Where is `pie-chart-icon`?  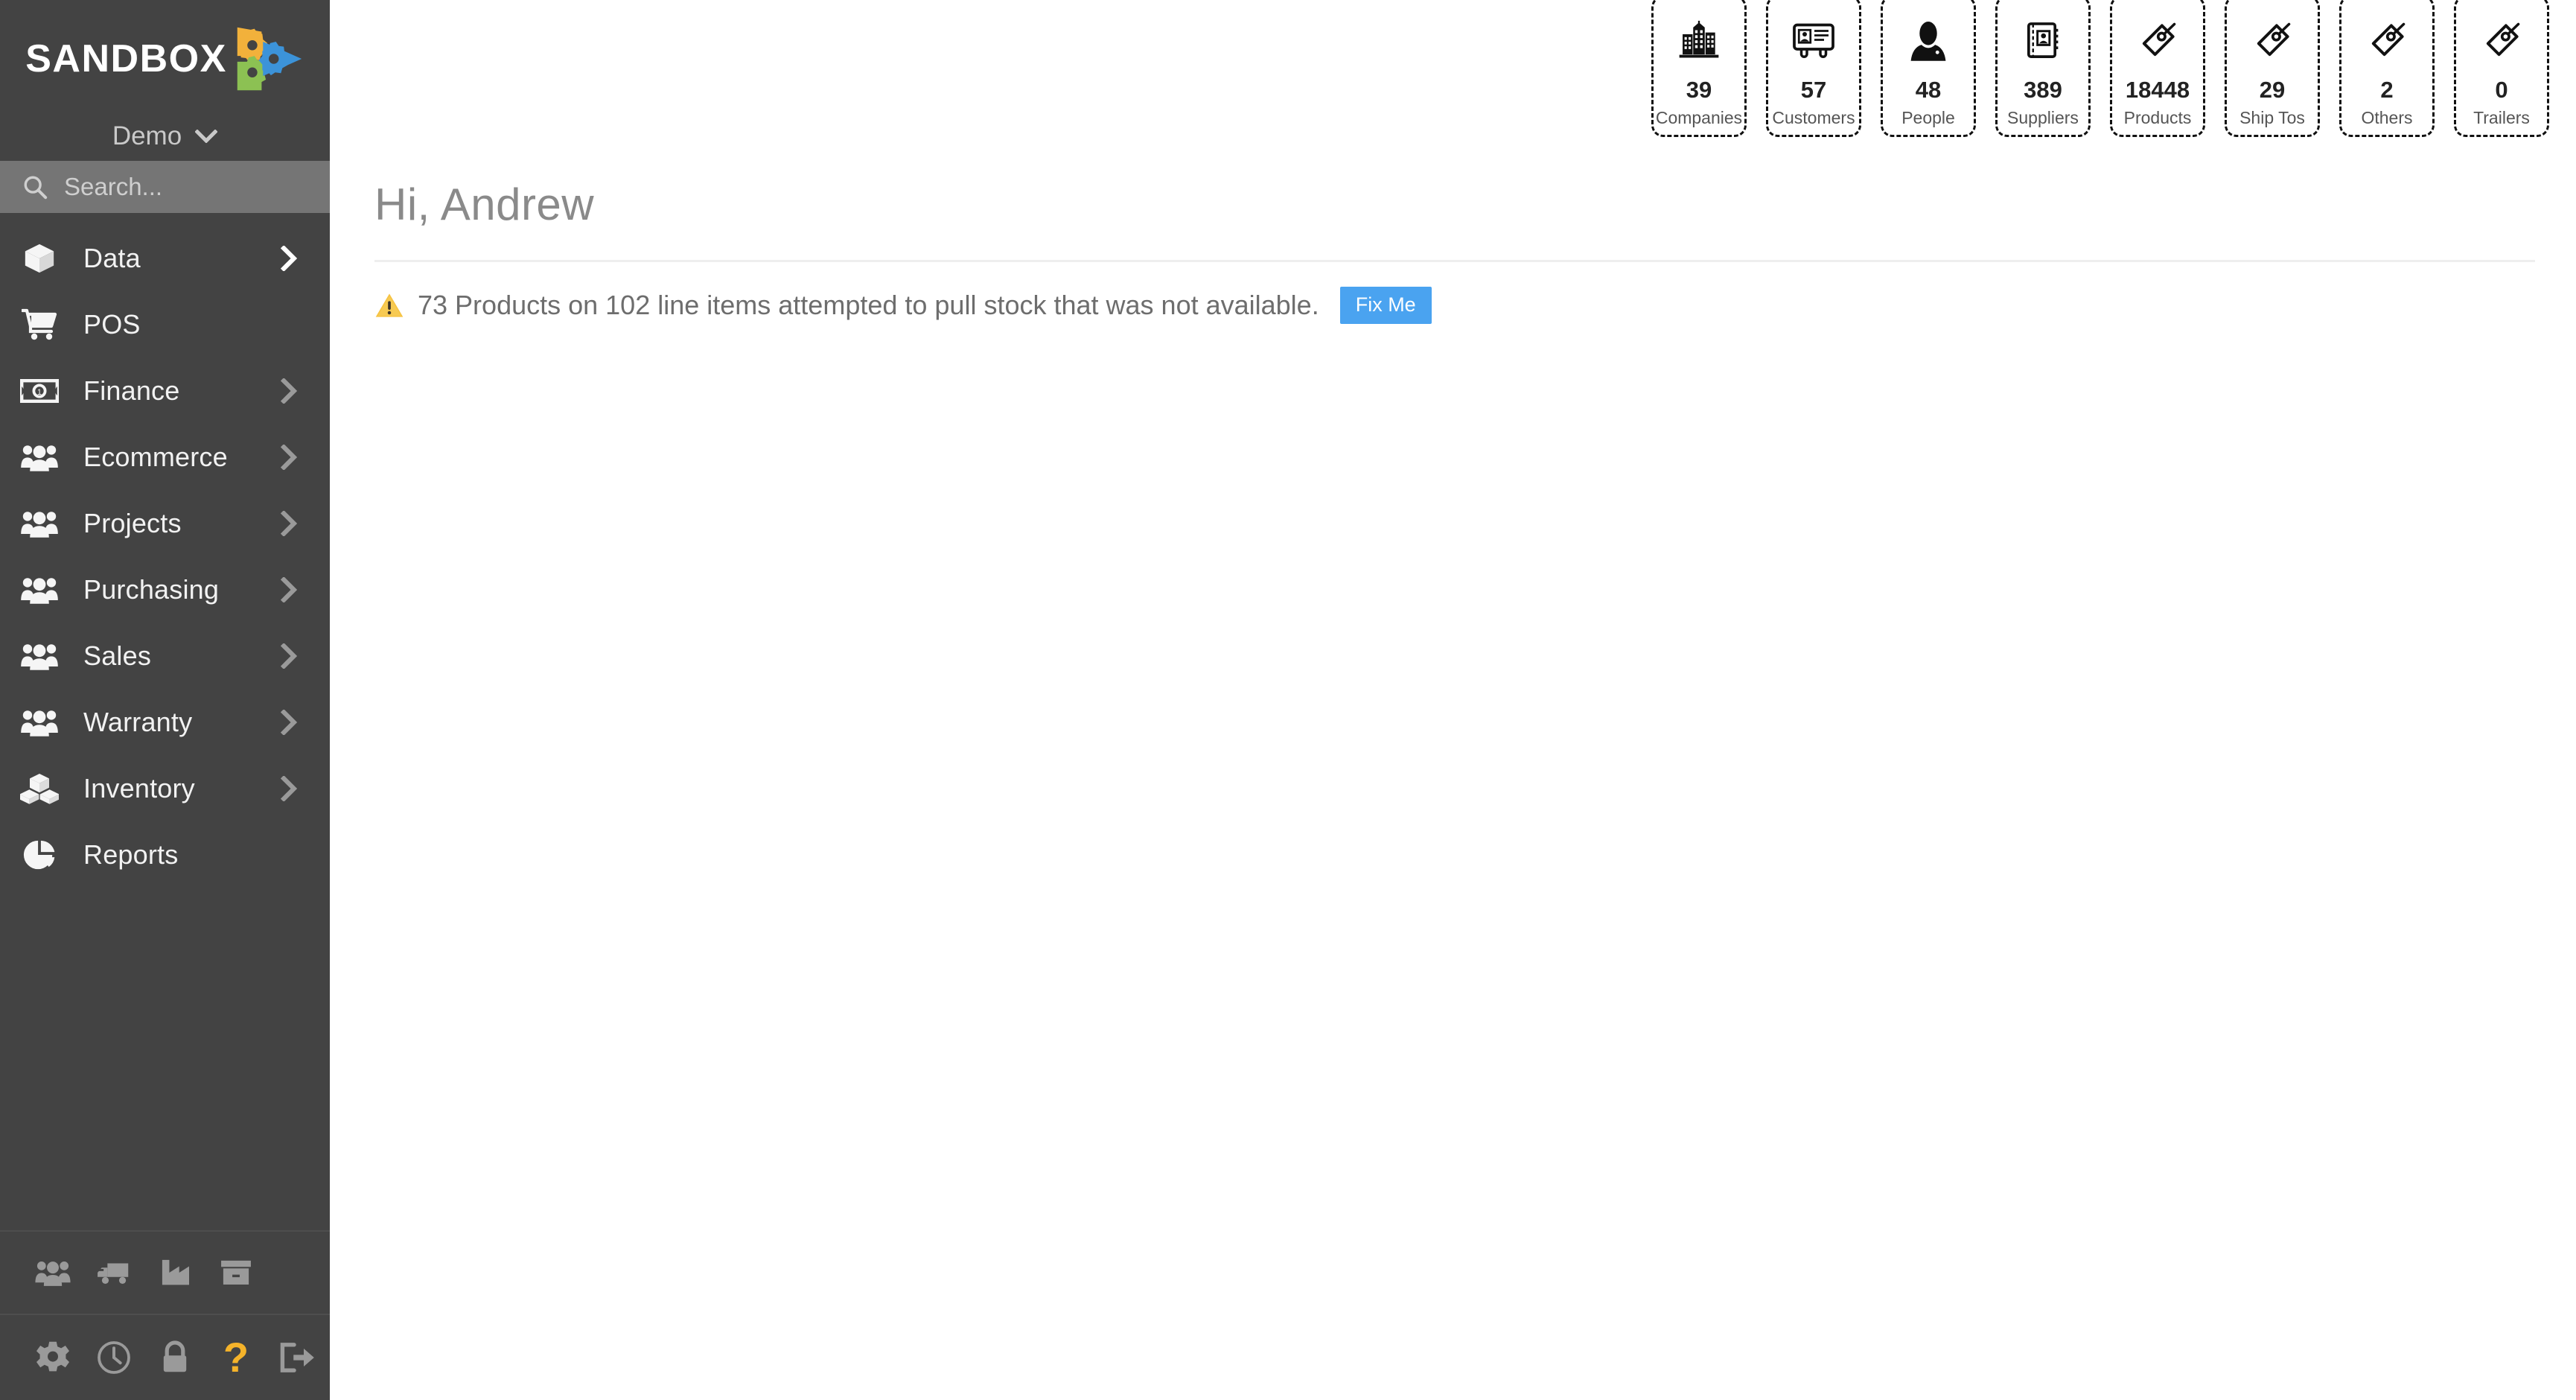 pie-chart-icon is located at coordinates (39, 855).